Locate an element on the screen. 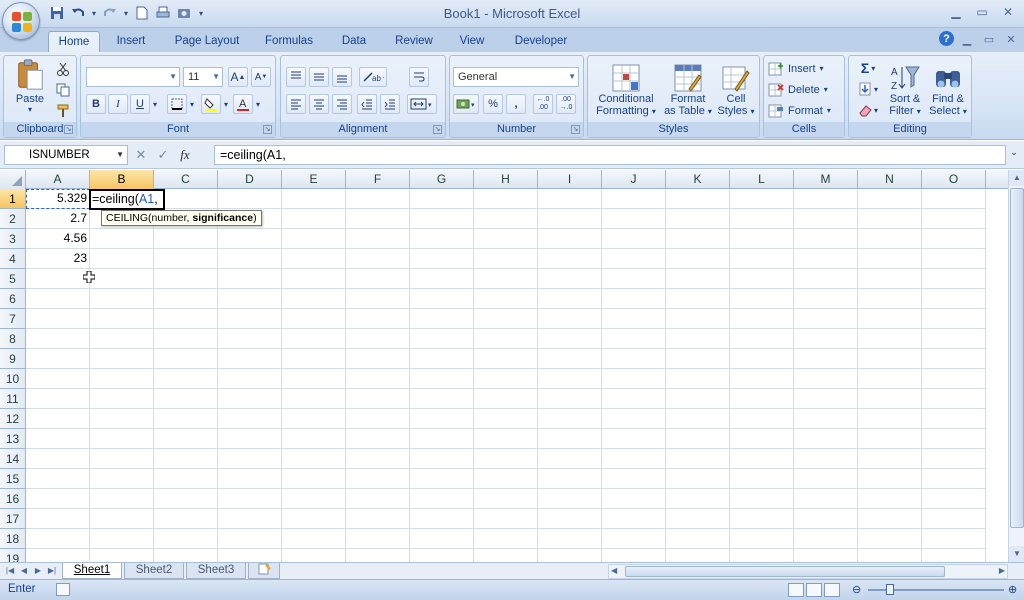  zoom-in-icon: ⊕ is located at coordinates (1012, 589).